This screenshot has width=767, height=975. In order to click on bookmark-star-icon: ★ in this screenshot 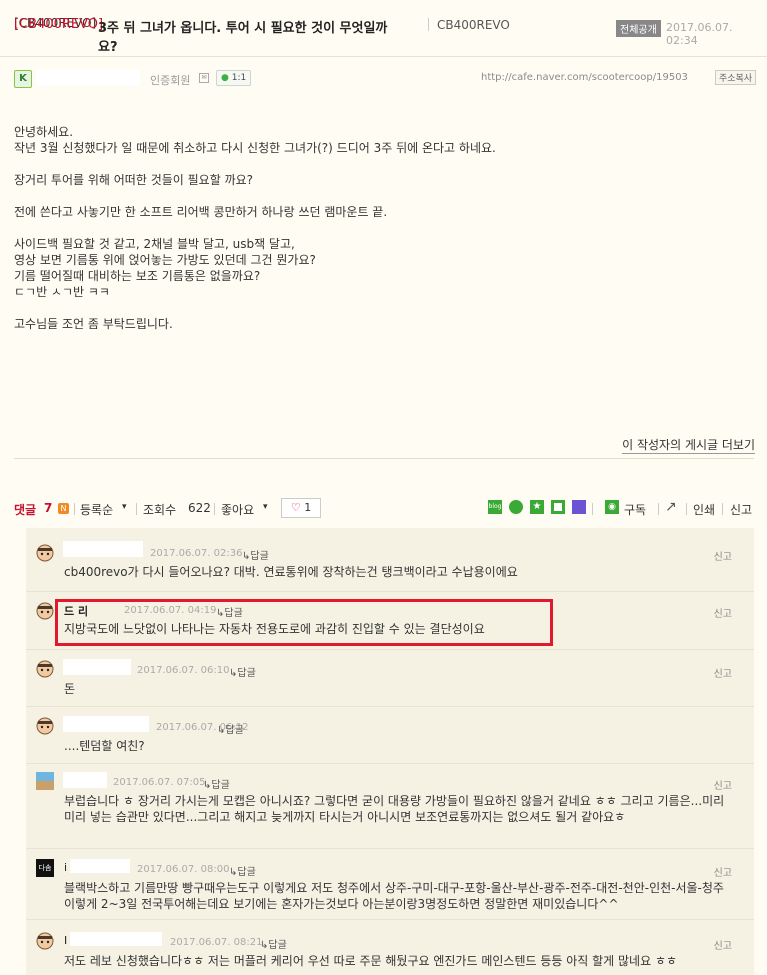, I will do `click(537, 507)`.